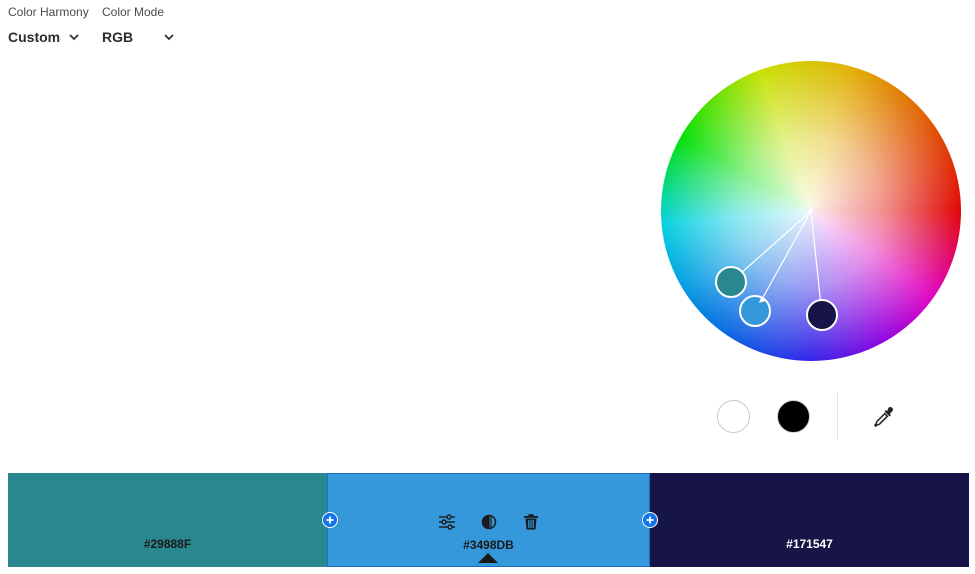 This screenshot has width=975, height=574. I want to click on white-color-button, so click(733, 416).